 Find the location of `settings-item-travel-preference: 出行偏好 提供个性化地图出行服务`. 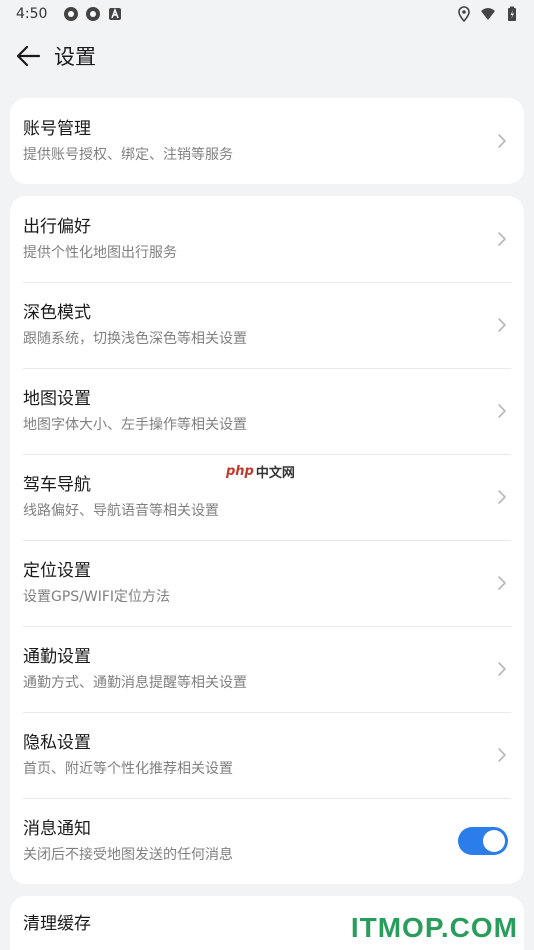

settings-item-travel-preference: 出行偏好 提供个性化地图出行服务 is located at coordinates (267, 239).